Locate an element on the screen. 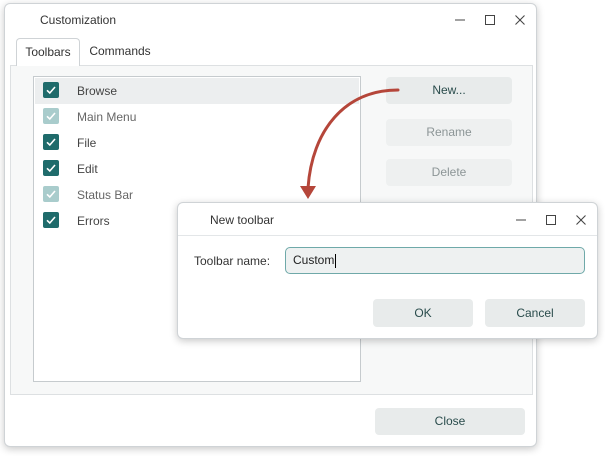 This screenshot has width=605, height=456. cancel-button-label: Cancel is located at coordinates (535, 313).